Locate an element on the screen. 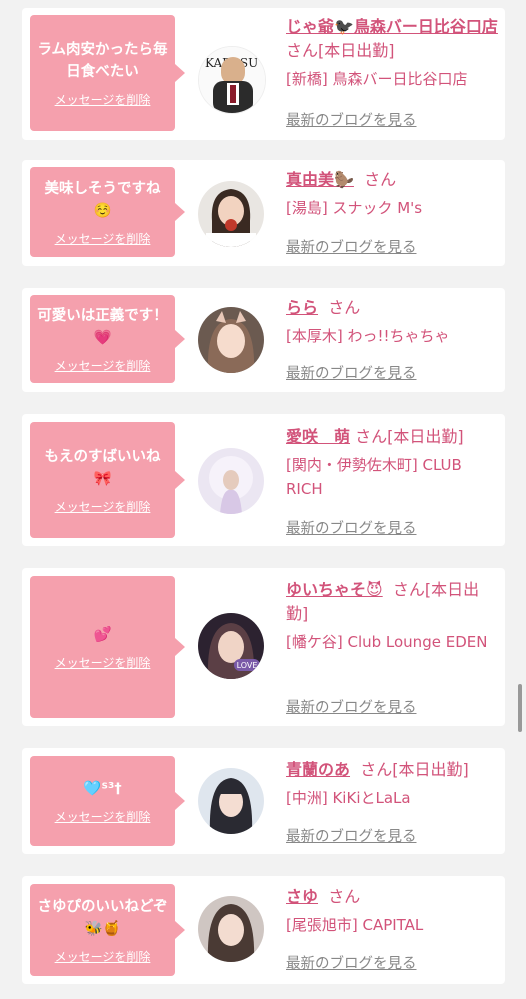  name-line: さゆ さん is located at coordinates (392, 897).